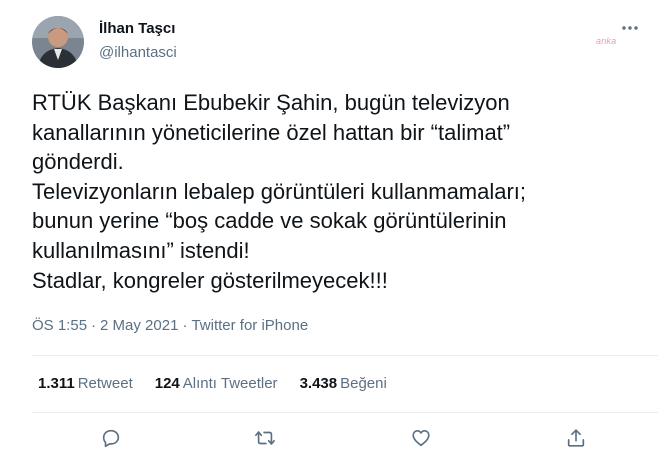 This screenshot has height=451, width=660. I want to click on tweet-meta: ÖS 1:55 · 2 May 2021 · Twitter for iPhone, so click(170, 325).